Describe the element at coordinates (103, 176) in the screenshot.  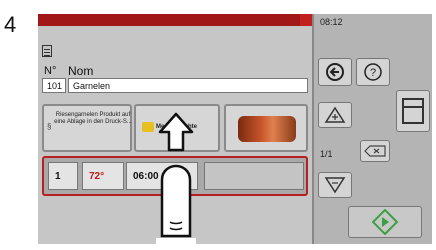
I see `temperature-value: 72°` at that location.